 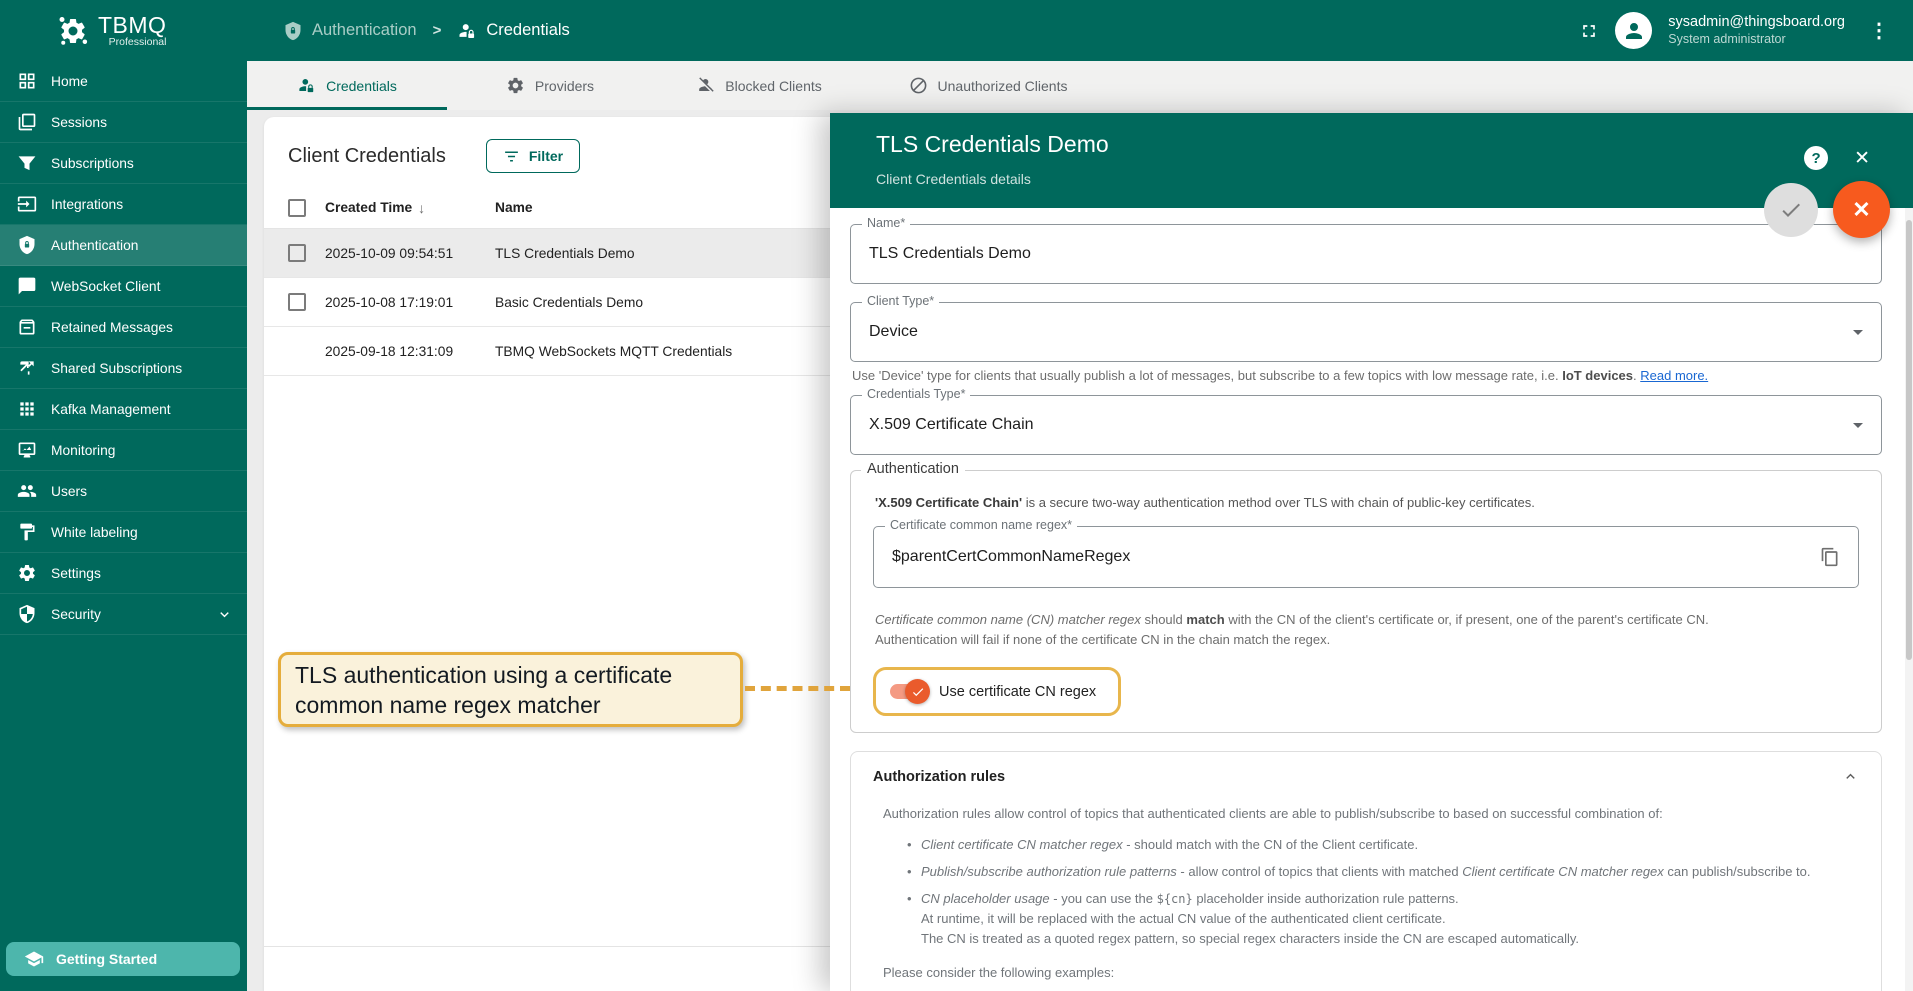 I want to click on chevron-down-icon, so click(x=224, y=614).